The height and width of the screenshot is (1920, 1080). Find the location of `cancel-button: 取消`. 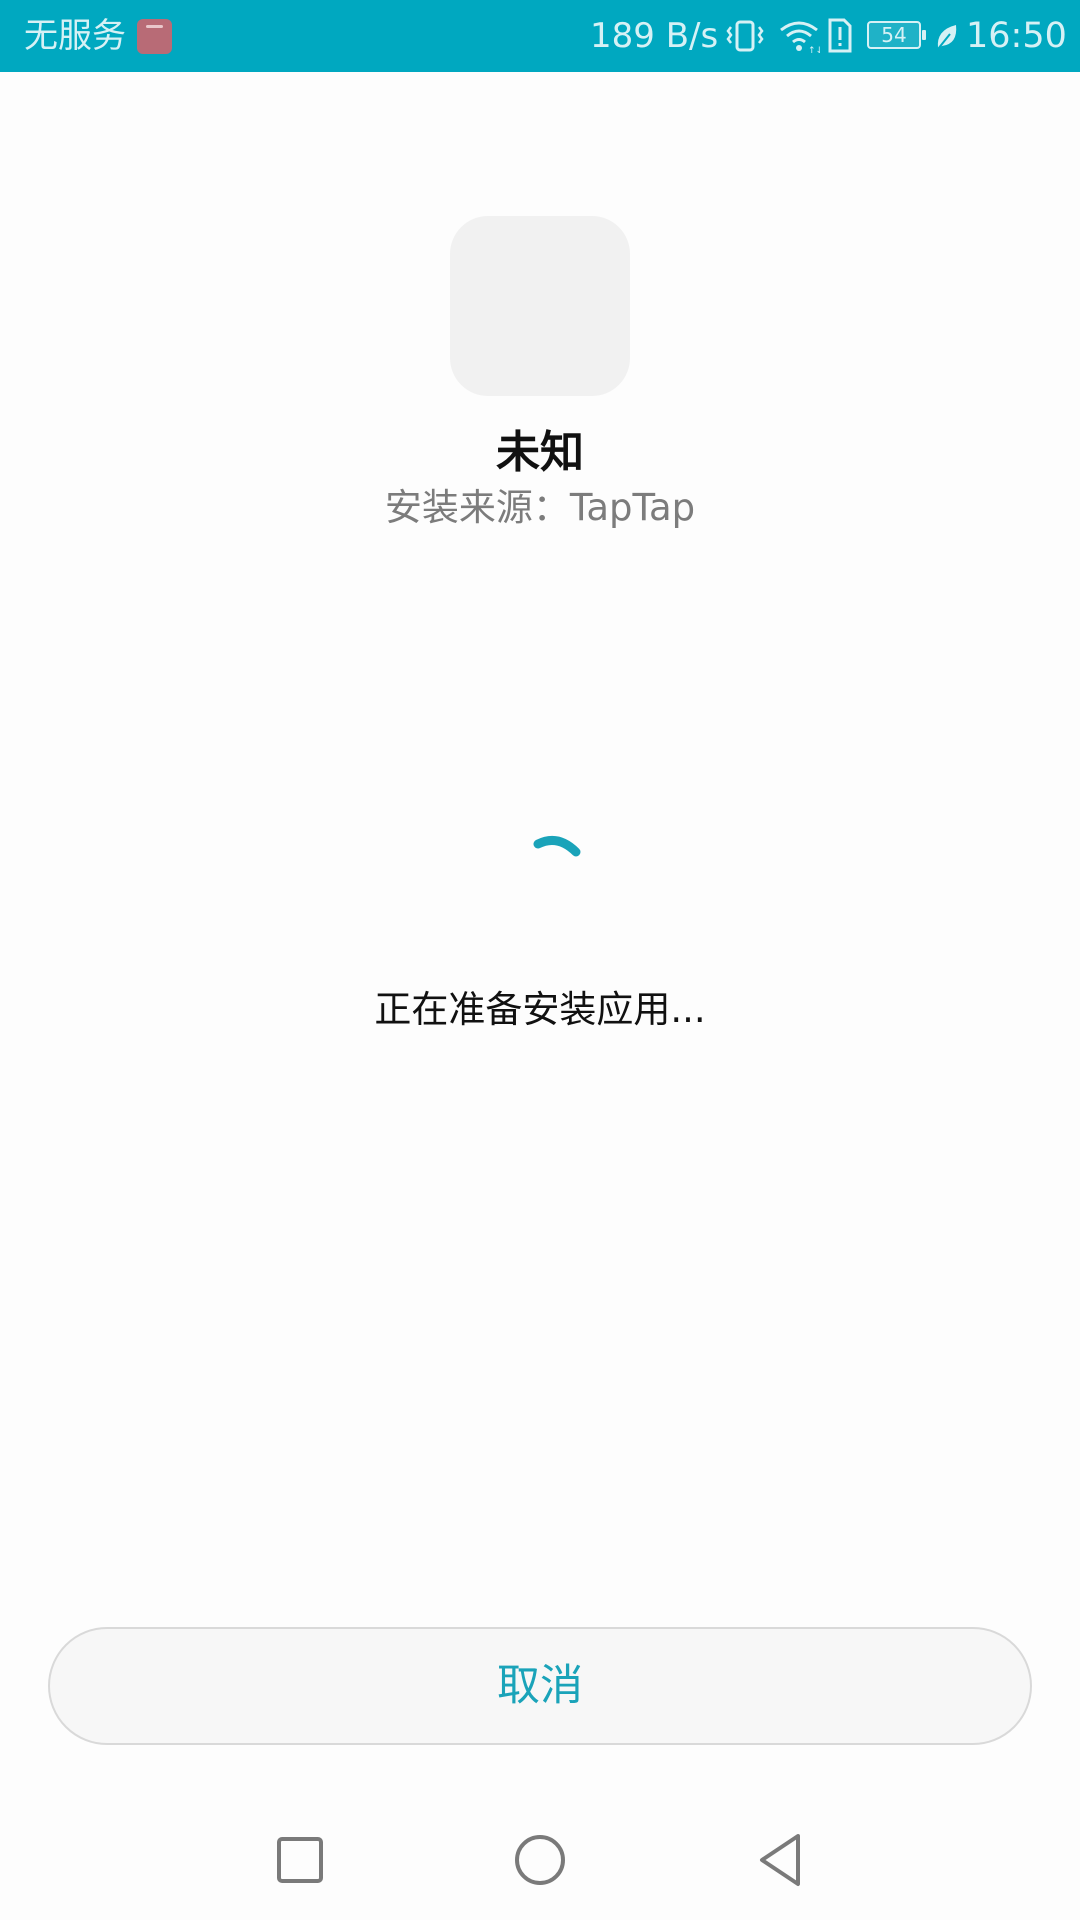

cancel-button: 取消 is located at coordinates (540, 1686).